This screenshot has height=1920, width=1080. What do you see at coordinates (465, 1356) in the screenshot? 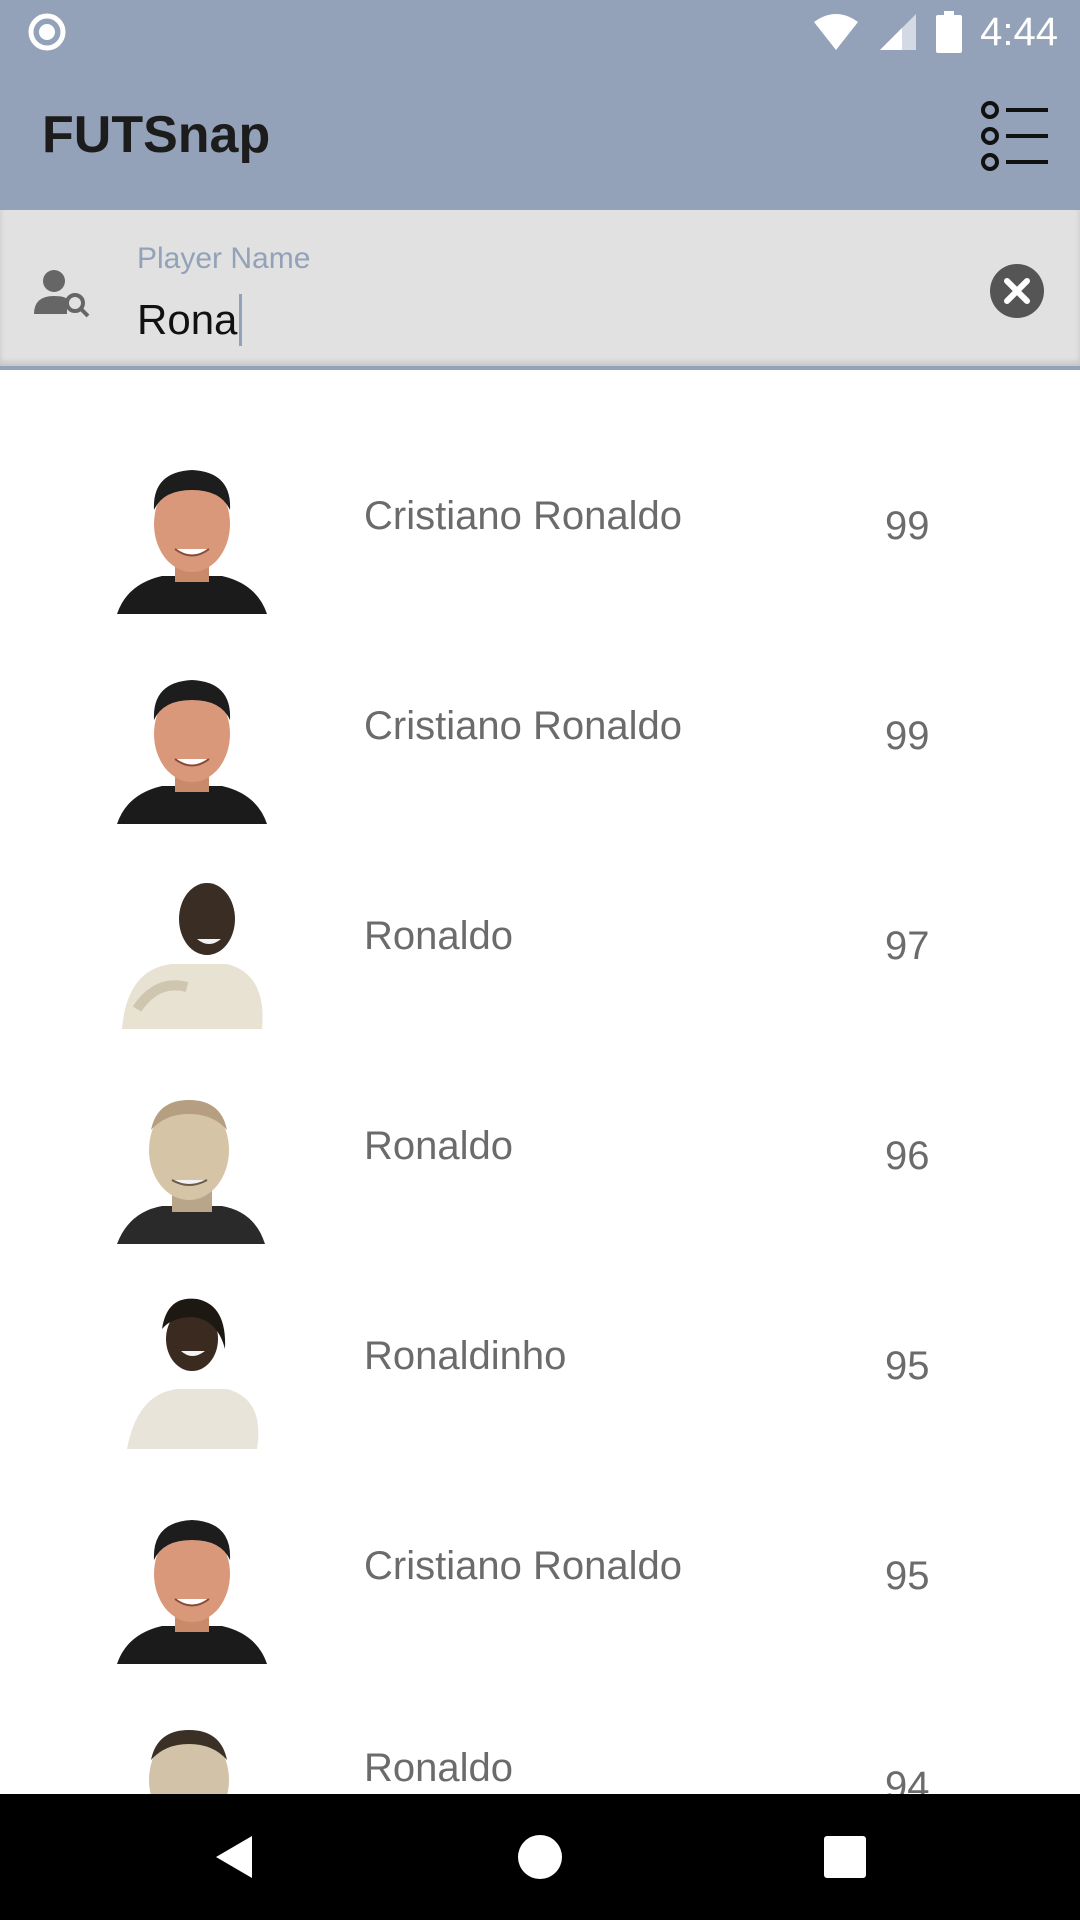
I see `player-name: Ronaldinho` at bounding box center [465, 1356].